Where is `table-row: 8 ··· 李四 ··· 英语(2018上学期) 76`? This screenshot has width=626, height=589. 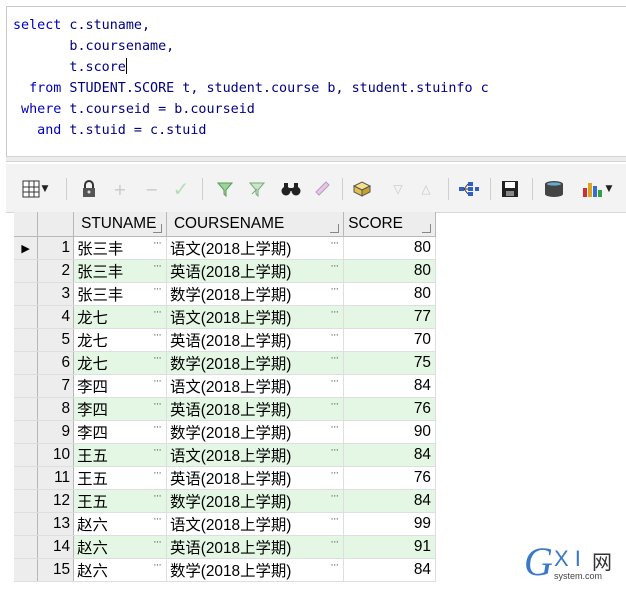 table-row: 8 ··· 李四 ··· 英语(2018上学期) 76 is located at coordinates (225, 409).